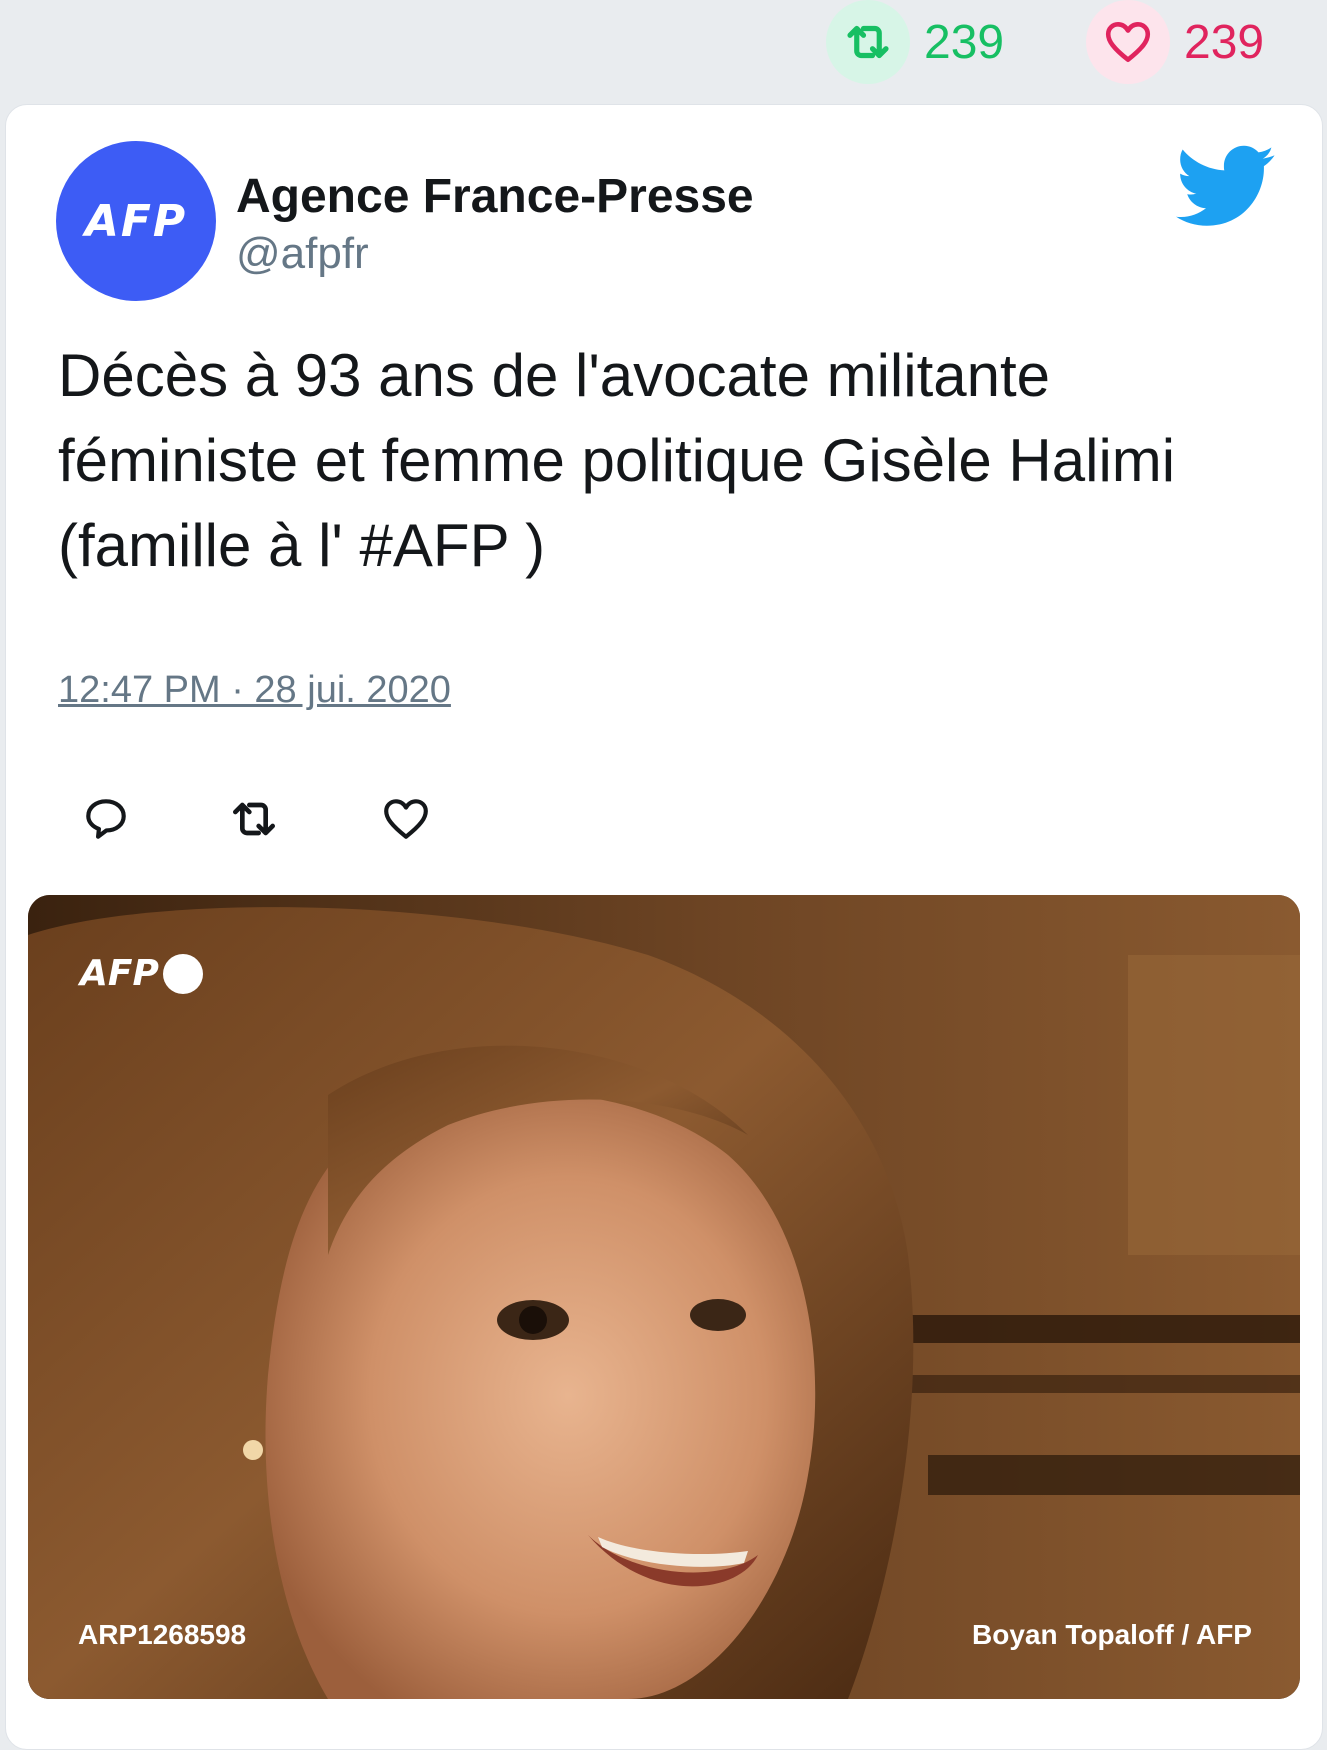  Describe the element at coordinates (162, 1634) in the screenshot. I see `photo-id: ARP1268598` at that location.